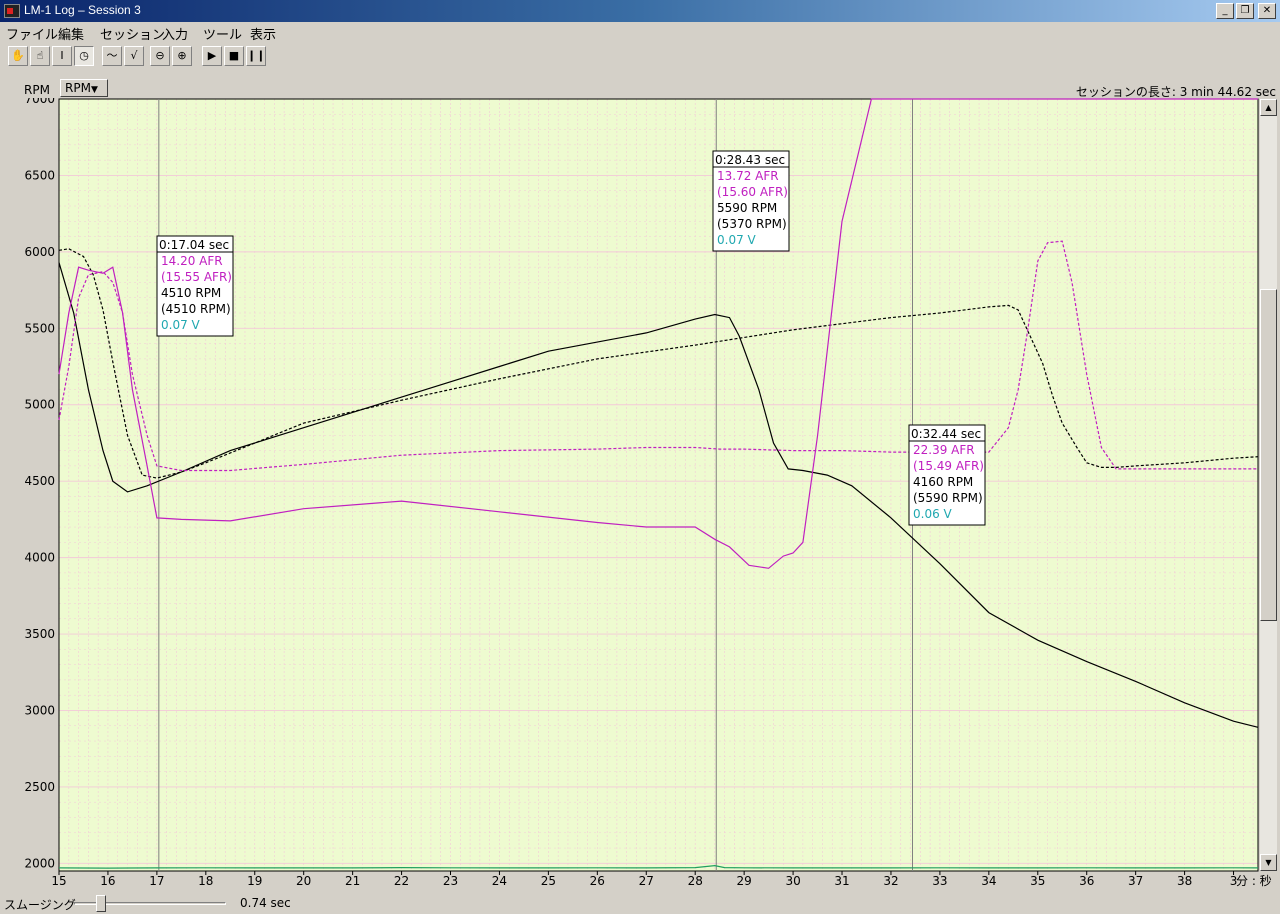 Image resolution: width=1280 pixels, height=914 pixels. Describe the element at coordinates (82, 10) in the screenshot. I see `window-title: LM-1 Log – Session 3` at that location.